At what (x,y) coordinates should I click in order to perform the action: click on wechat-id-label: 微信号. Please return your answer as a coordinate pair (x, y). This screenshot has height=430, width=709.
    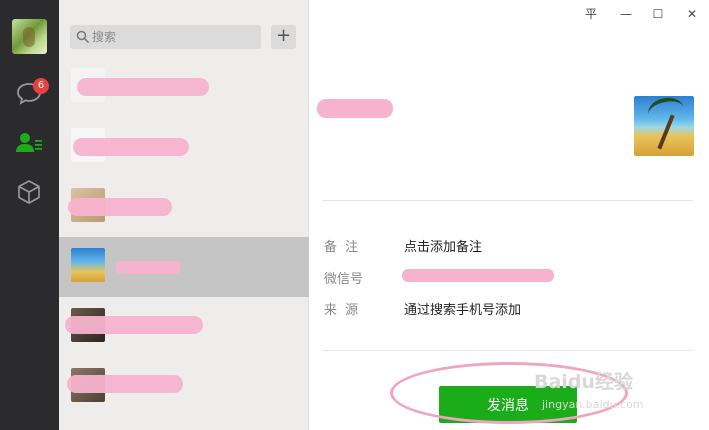
    Looking at the image, I should click on (344, 279).